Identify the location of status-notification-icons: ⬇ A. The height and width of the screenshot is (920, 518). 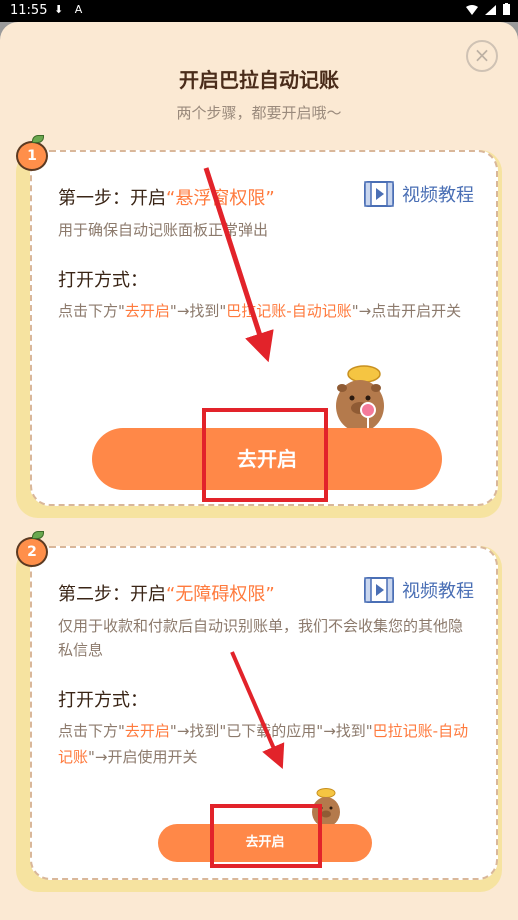
(70, 9).